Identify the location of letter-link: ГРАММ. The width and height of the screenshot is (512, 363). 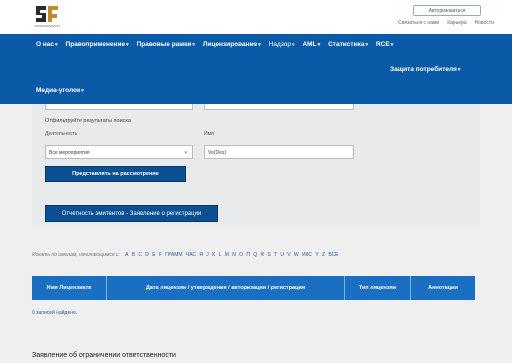
(173, 255).